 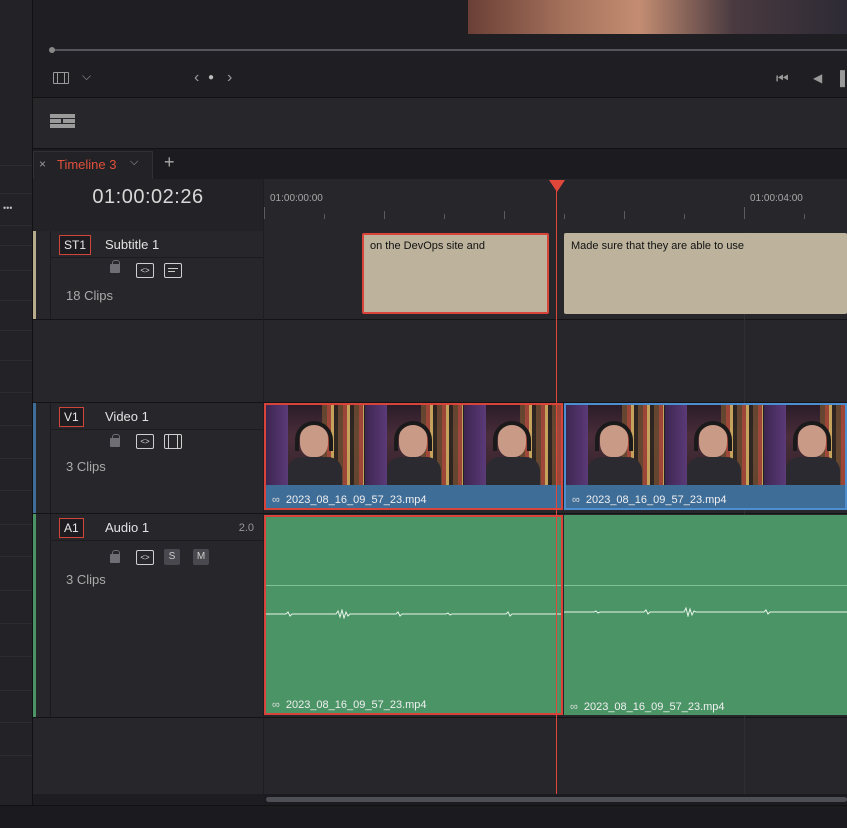 What do you see at coordinates (172, 557) in the screenshot?
I see `solo-button: S` at bounding box center [172, 557].